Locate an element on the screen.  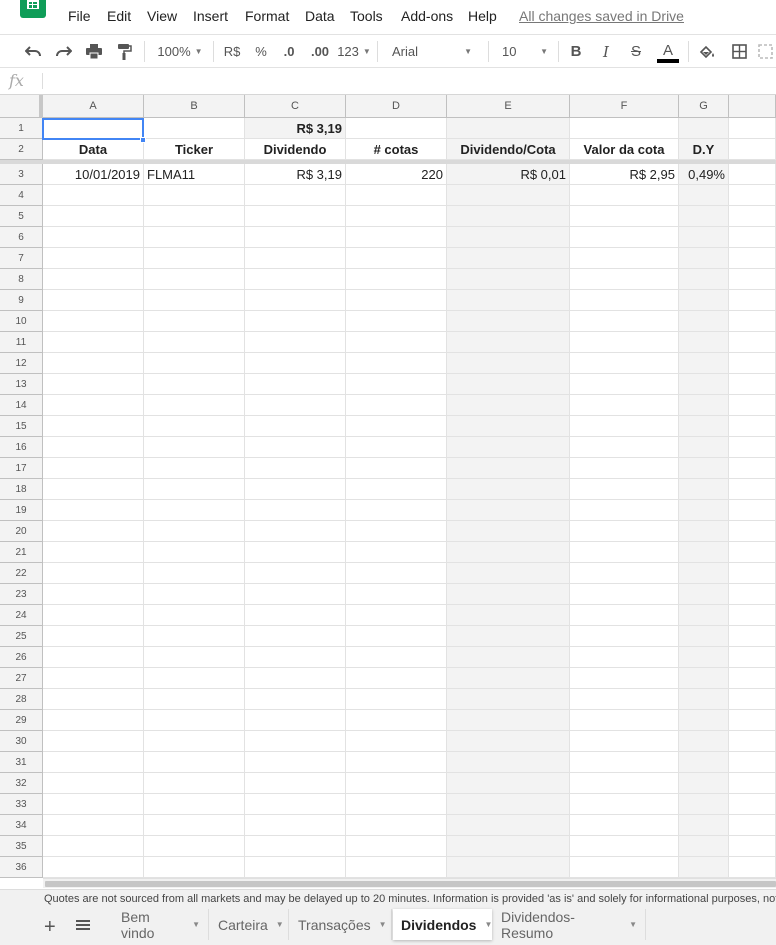
menu-edit: Edit is located at coordinates (119, 16).